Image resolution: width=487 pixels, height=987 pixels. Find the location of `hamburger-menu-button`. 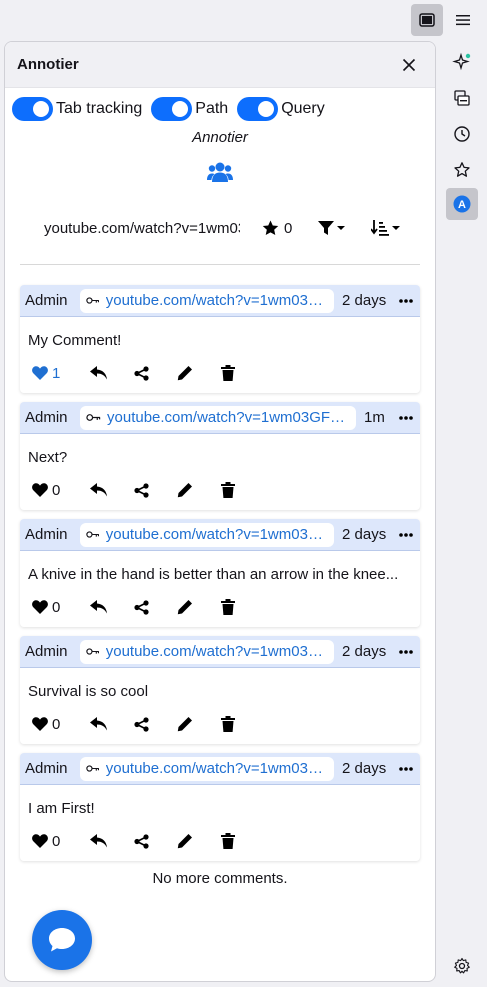

hamburger-menu-button is located at coordinates (463, 20).